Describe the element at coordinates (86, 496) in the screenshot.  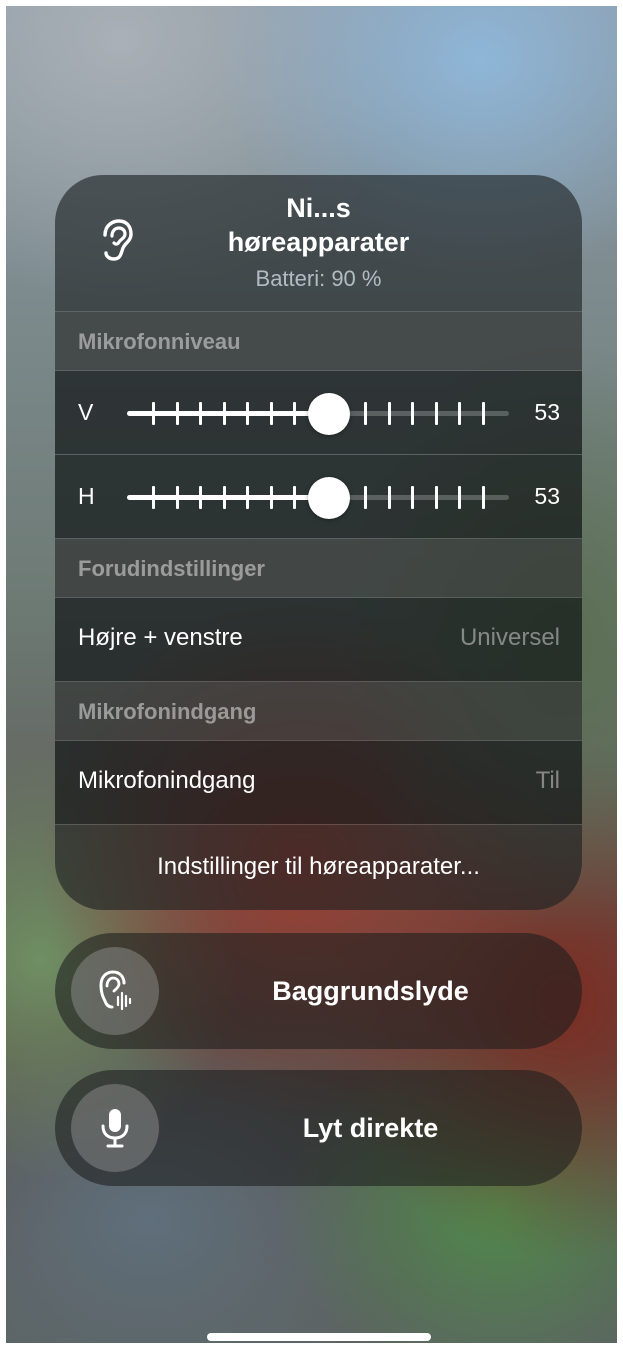
I see `slider-side-label: H` at that location.